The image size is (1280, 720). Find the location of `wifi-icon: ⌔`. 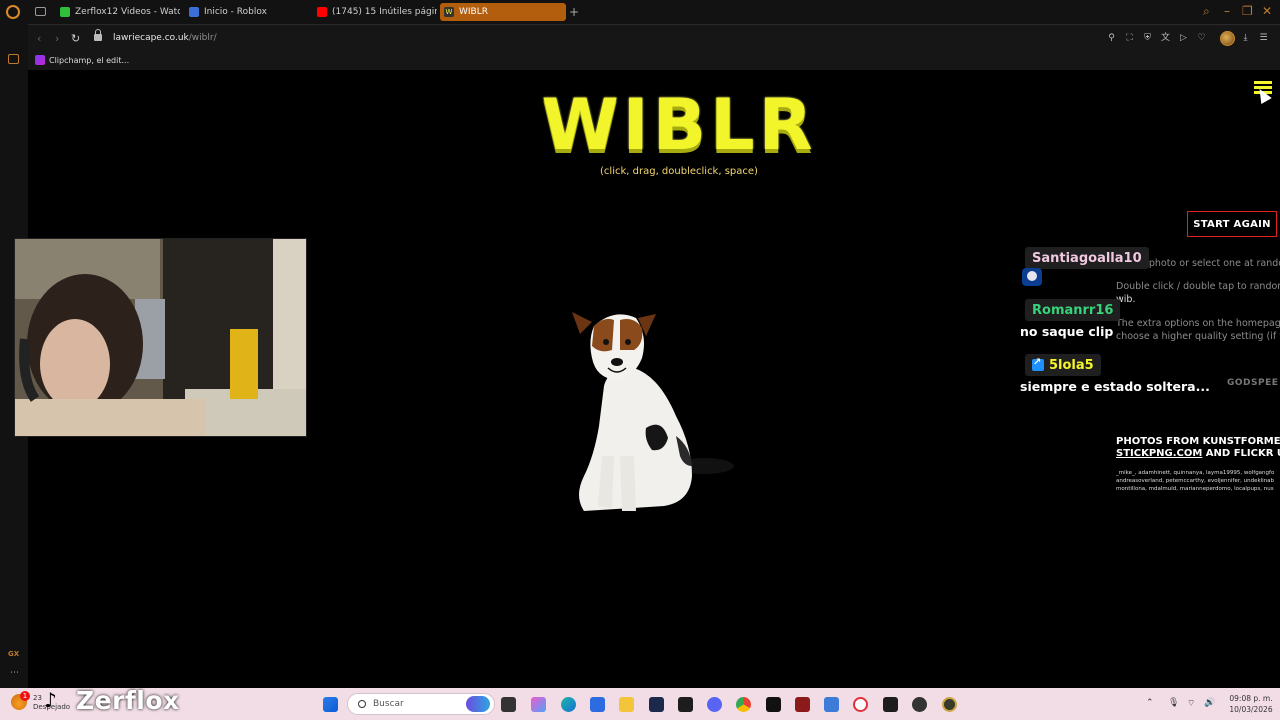

wifi-icon: ⌔ is located at coordinates (1191, 703).